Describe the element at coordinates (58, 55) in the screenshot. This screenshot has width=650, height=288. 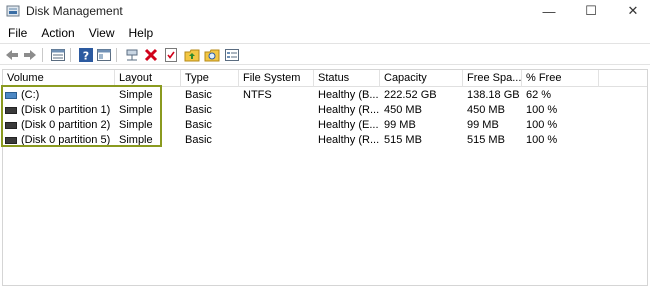
I see `disk-list-icon` at that location.